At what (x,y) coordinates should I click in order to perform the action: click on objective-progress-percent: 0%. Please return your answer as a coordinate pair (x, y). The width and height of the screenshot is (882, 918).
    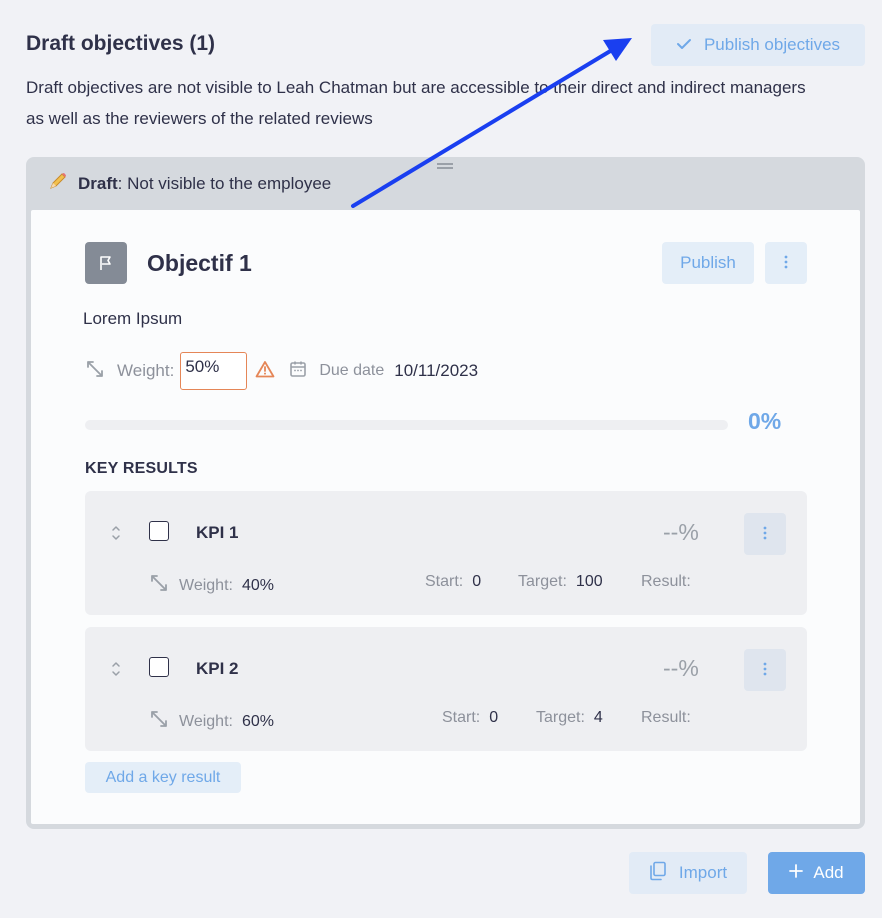
    Looking at the image, I should click on (765, 421).